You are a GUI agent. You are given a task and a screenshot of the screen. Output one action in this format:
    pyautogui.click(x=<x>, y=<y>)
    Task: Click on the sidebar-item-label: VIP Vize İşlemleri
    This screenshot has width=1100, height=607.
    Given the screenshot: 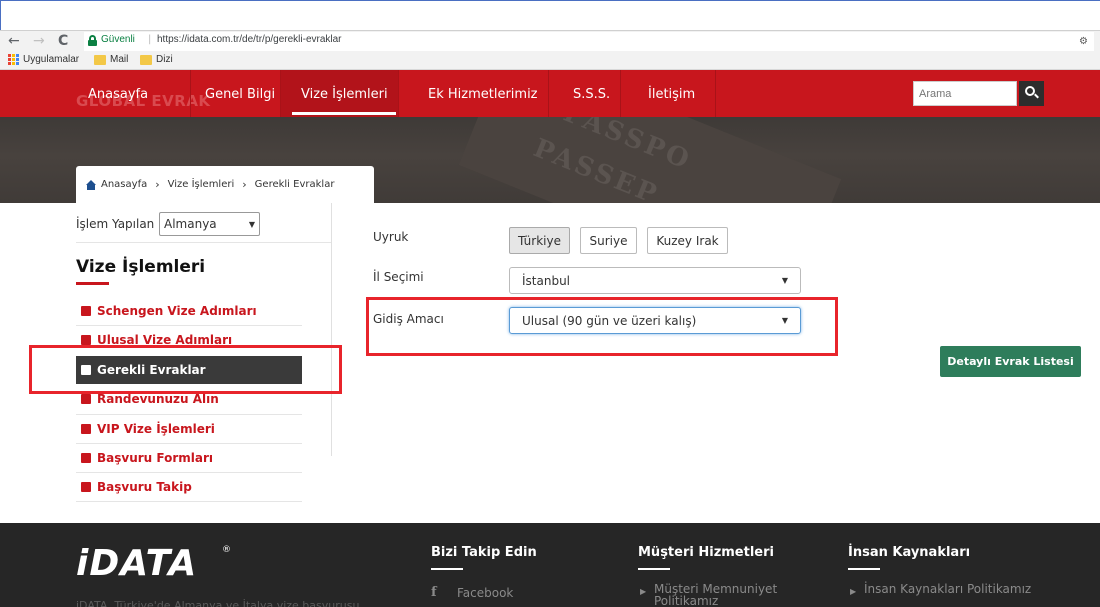 What is the action you would take?
    pyautogui.click(x=156, y=429)
    